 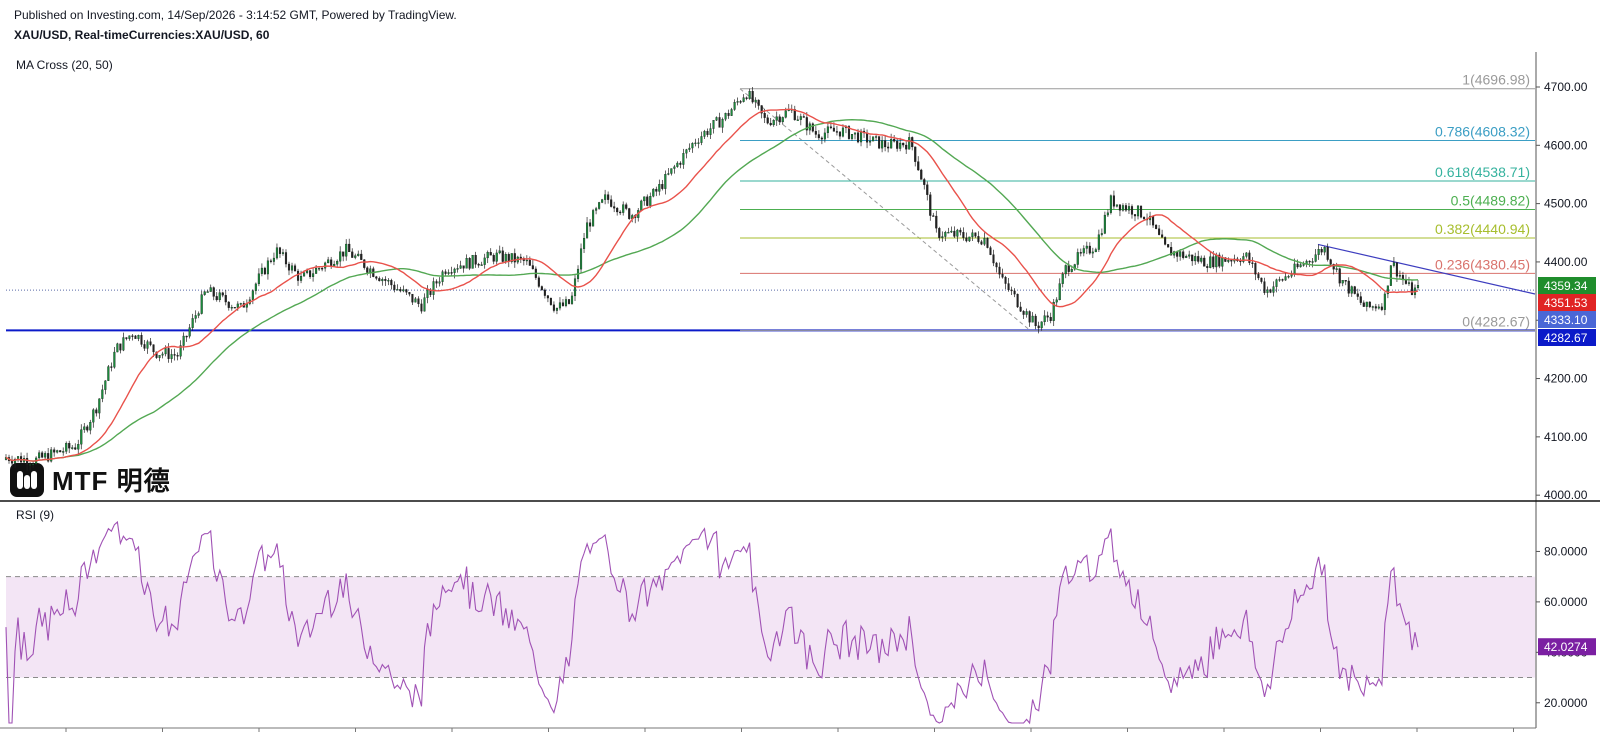 I want to click on rsi-band, so click(x=770, y=627).